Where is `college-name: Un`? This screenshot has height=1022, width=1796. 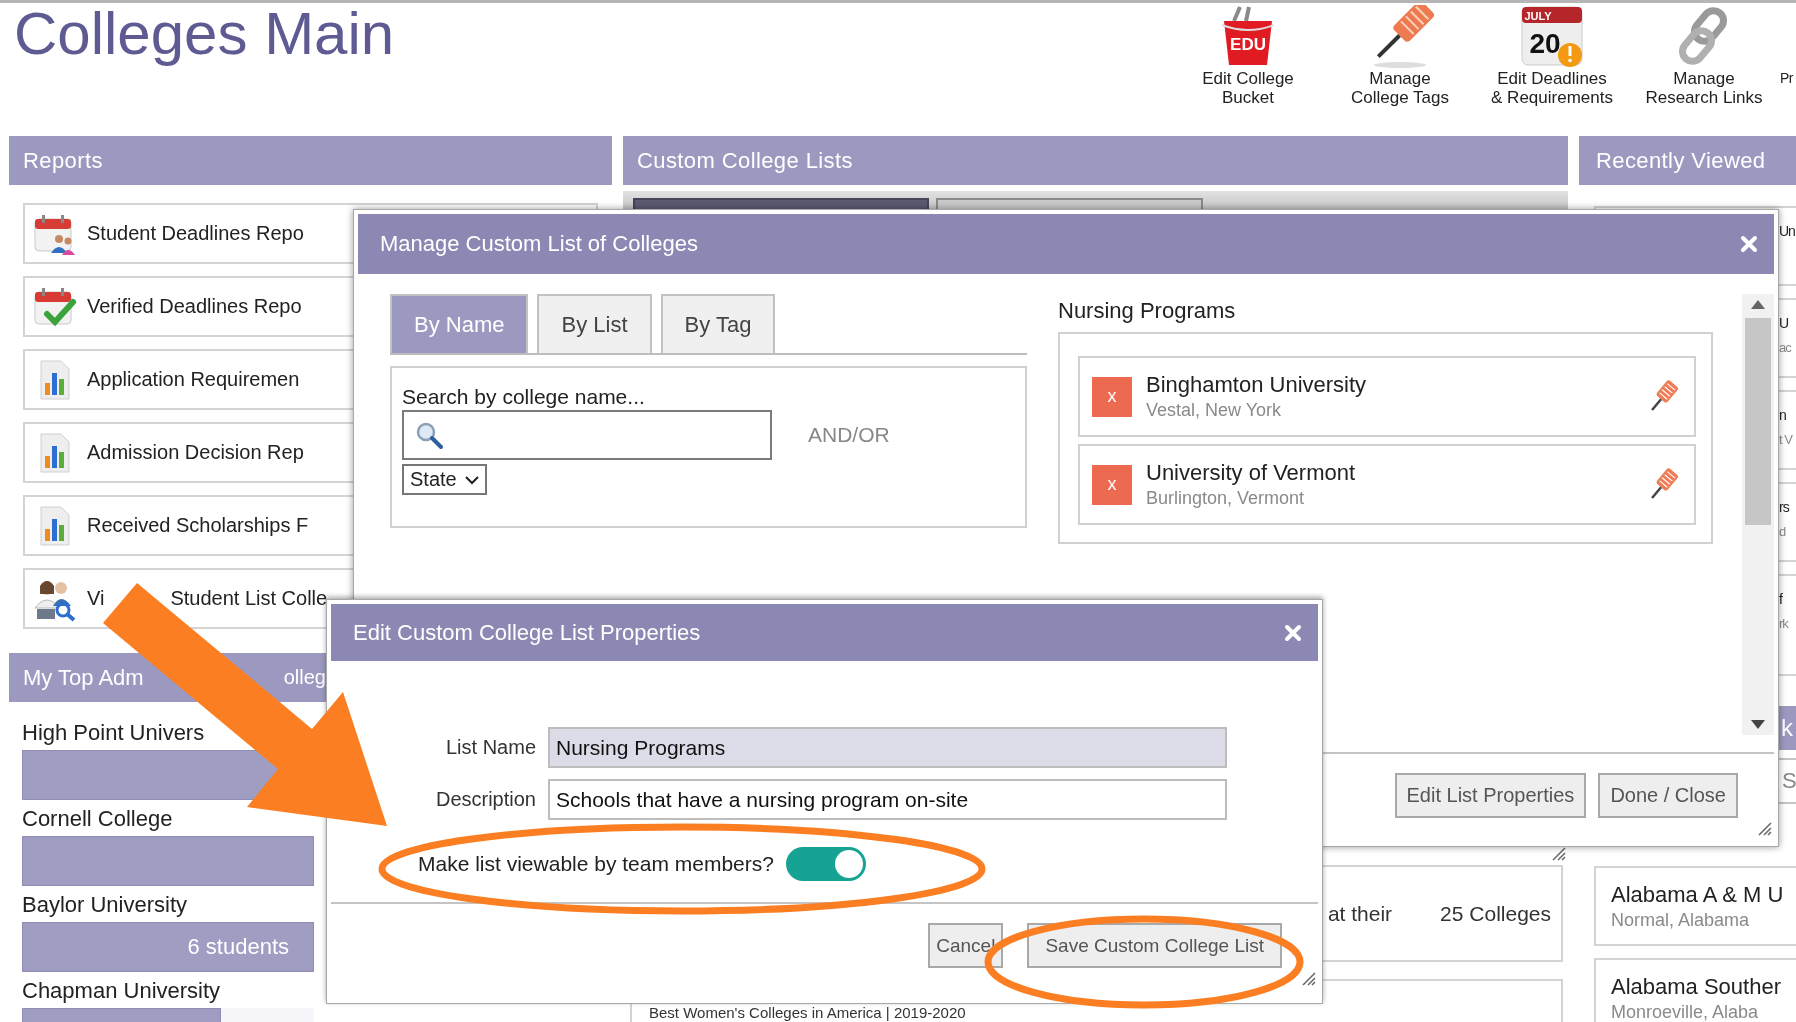 college-name: Un is located at coordinates (1787, 231).